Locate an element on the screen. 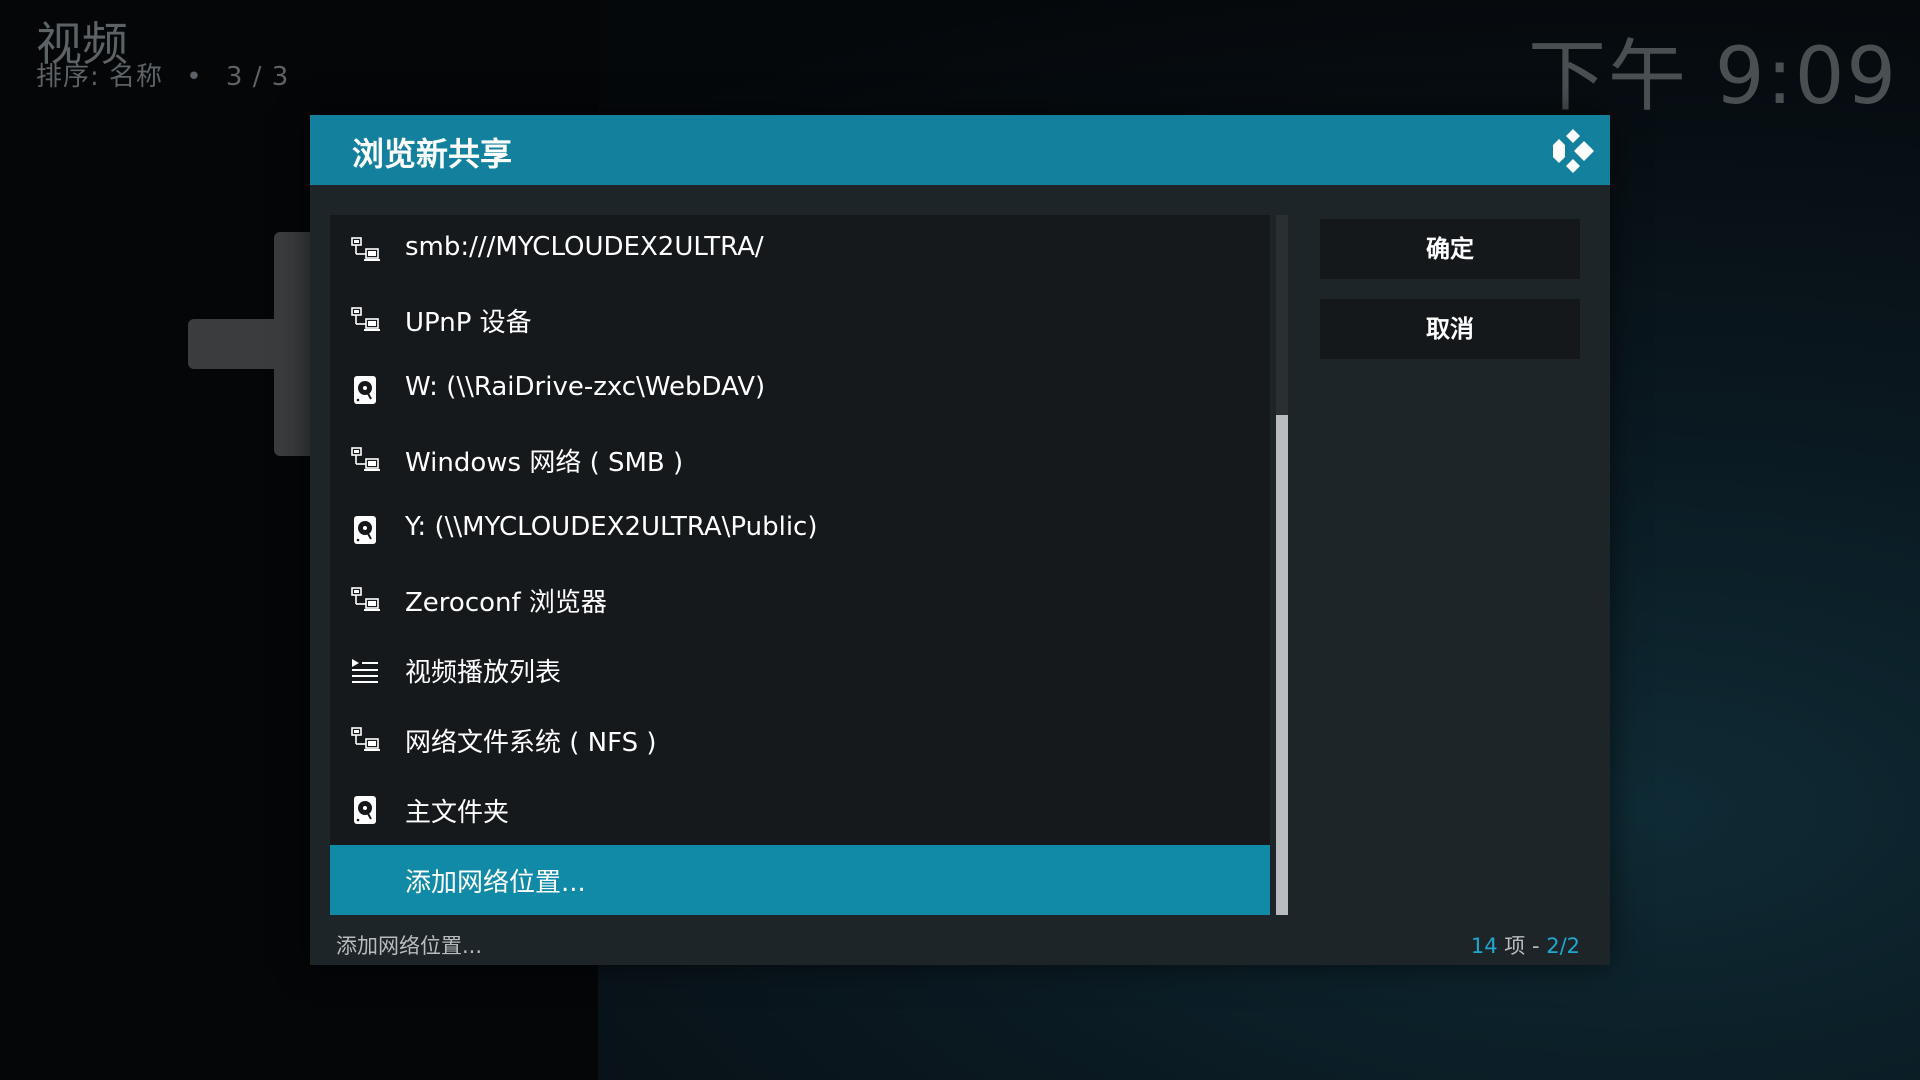 Image resolution: width=1920 pixels, height=1080 pixels. scrollbar is located at coordinates (1282, 565).